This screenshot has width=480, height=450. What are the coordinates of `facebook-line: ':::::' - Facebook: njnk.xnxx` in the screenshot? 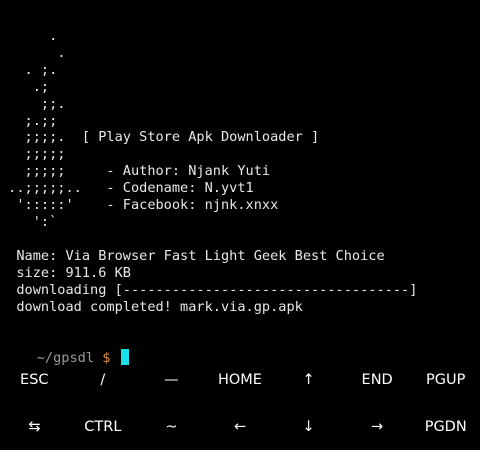 It's located at (139, 205).